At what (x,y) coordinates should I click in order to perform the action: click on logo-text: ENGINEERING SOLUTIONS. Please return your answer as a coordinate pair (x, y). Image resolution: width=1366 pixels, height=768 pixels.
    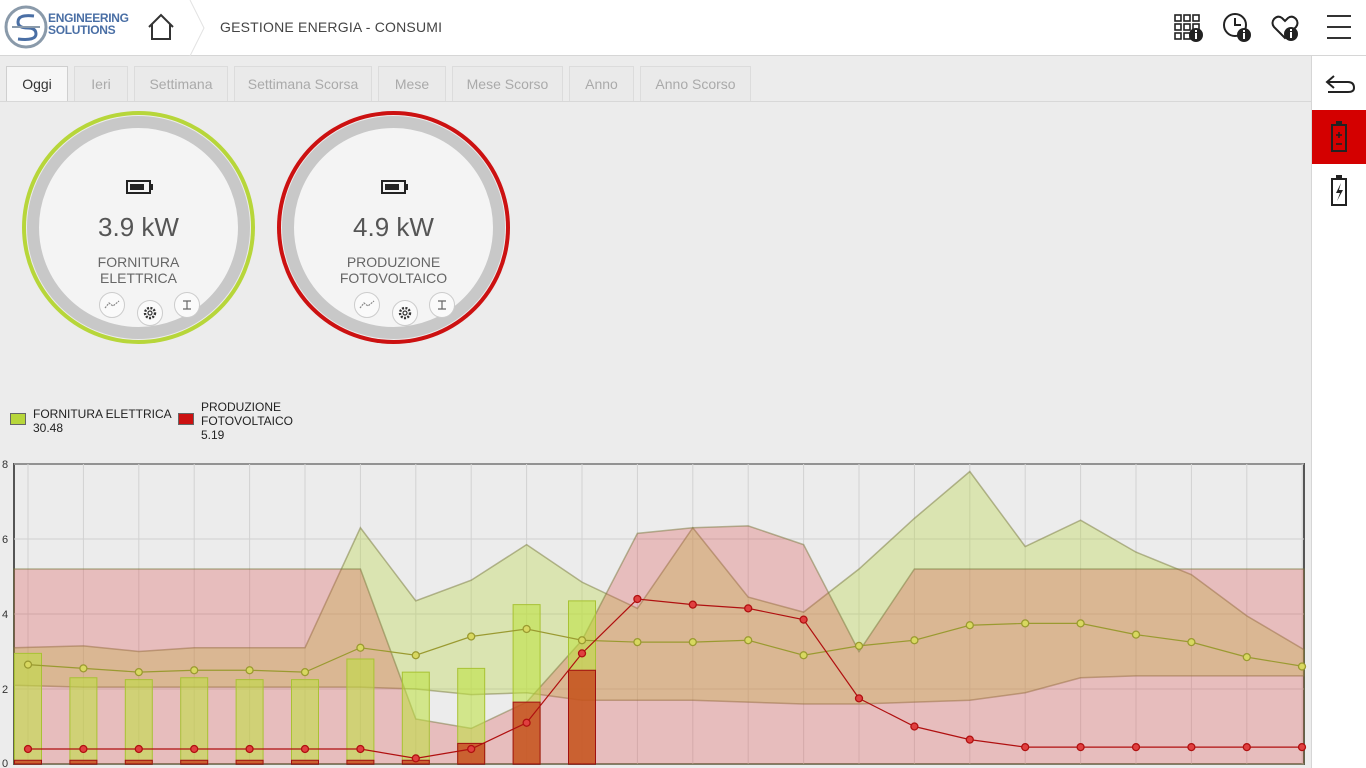
    Looking at the image, I should click on (88, 24).